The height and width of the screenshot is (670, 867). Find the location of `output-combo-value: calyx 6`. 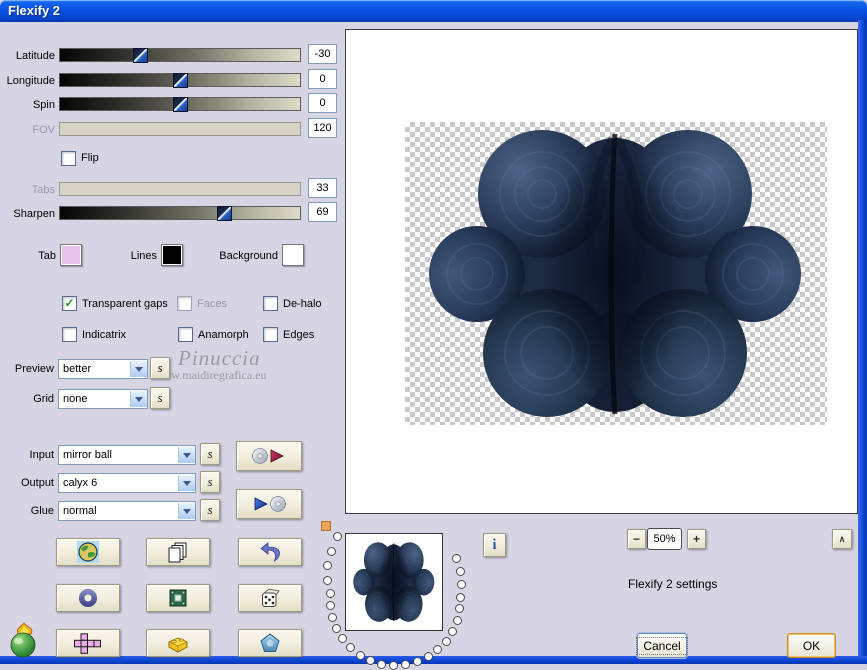

output-combo-value: calyx 6 is located at coordinates (80, 482).